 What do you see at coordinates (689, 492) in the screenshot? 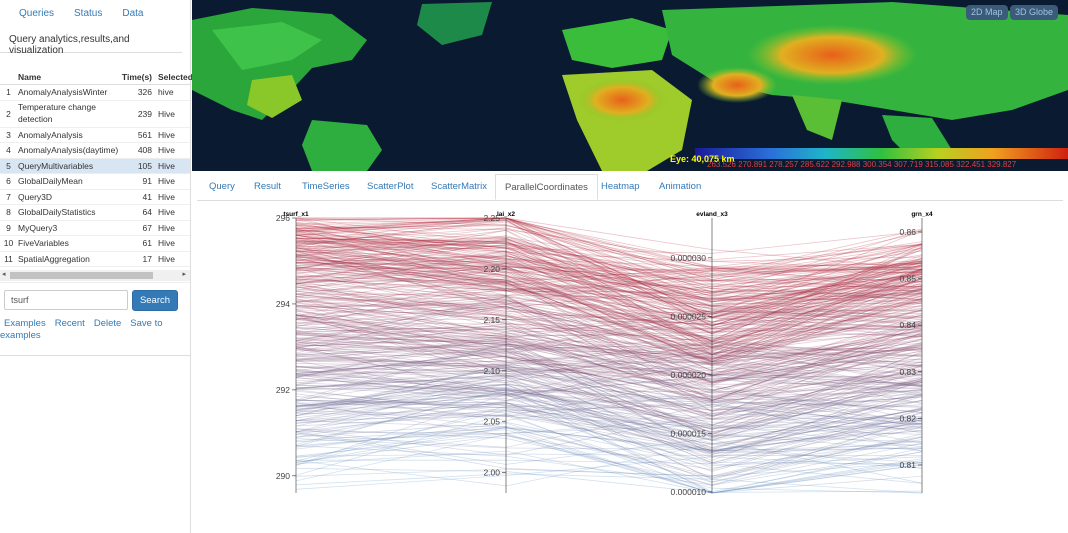
I see `tick-label: 0.000010` at bounding box center [689, 492].